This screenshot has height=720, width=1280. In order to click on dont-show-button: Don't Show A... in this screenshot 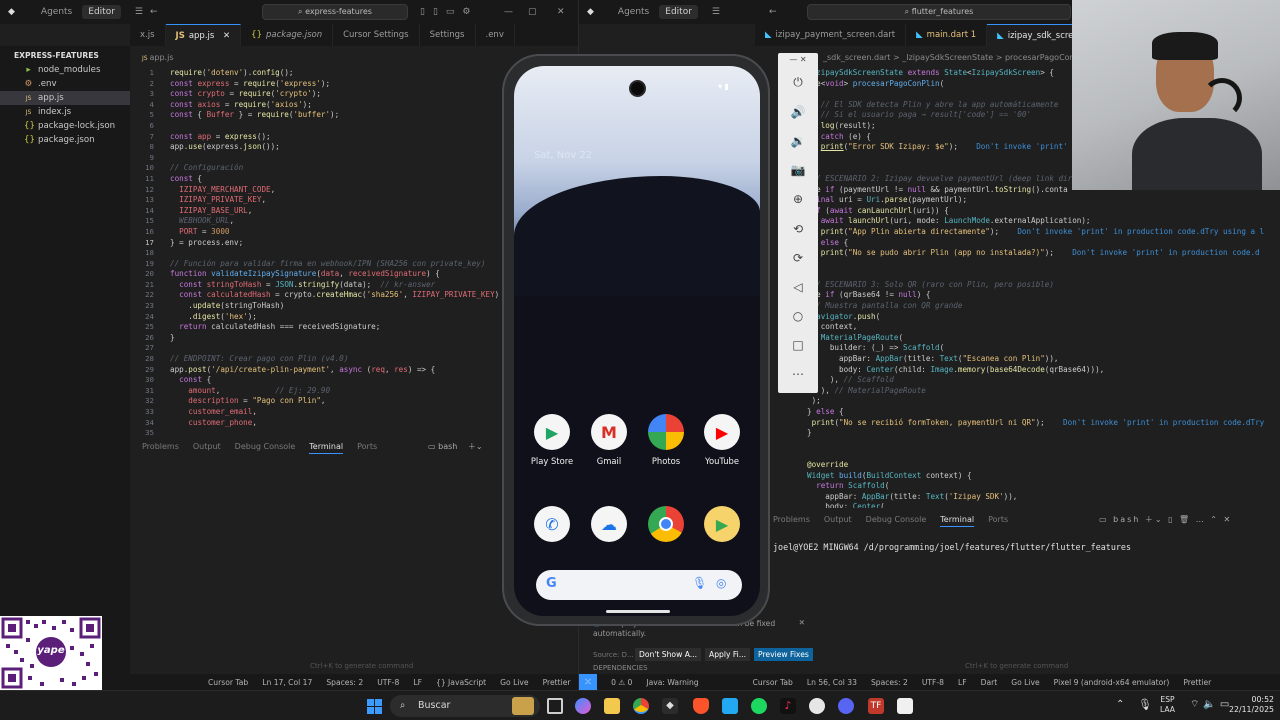, I will do `click(668, 654)`.